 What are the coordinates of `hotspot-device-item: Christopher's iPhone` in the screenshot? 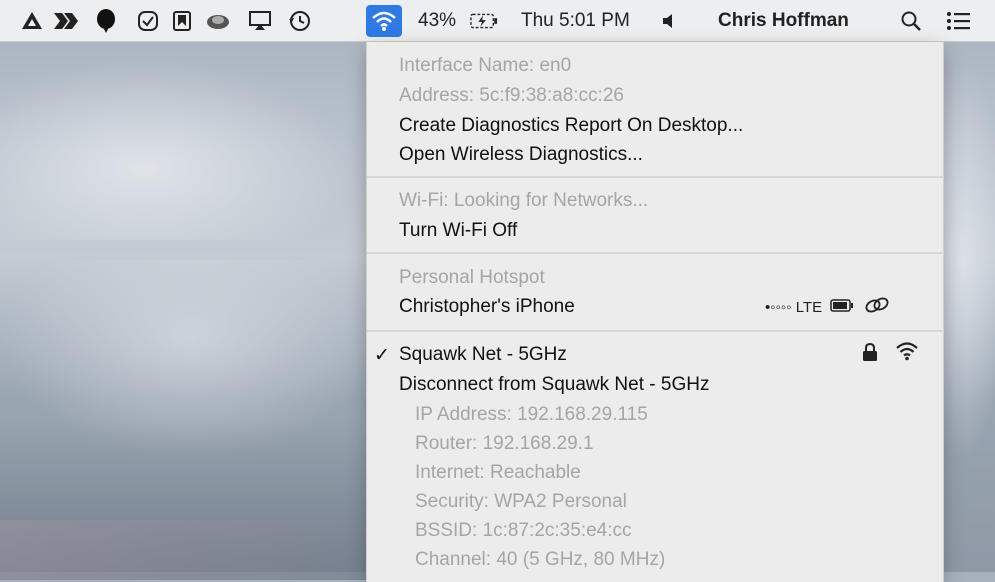 It's located at (487, 307).